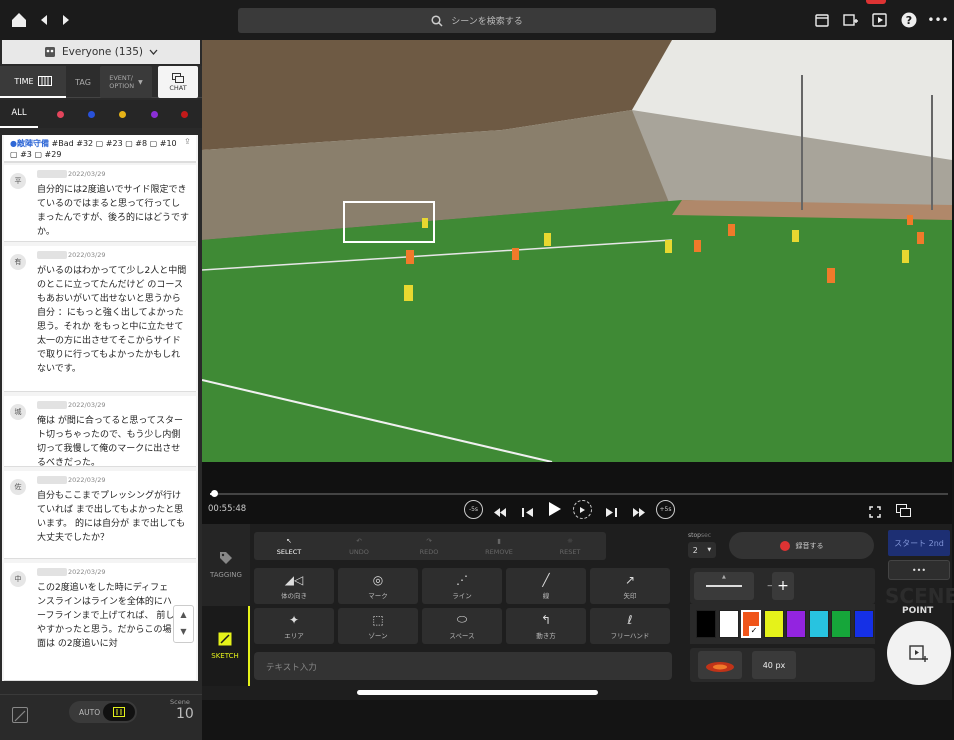 The image size is (954, 740). Describe the element at coordinates (822, 20) in the screenshot. I see `calendar-icon` at that location.